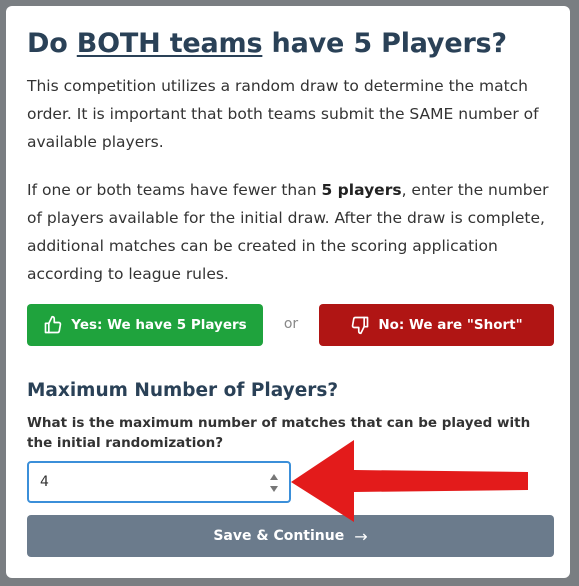 This screenshot has height=586, width=579. Describe the element at coordinates (169, 43) in the screenshot. I see `title-underlined: BOTH teams` at that location.